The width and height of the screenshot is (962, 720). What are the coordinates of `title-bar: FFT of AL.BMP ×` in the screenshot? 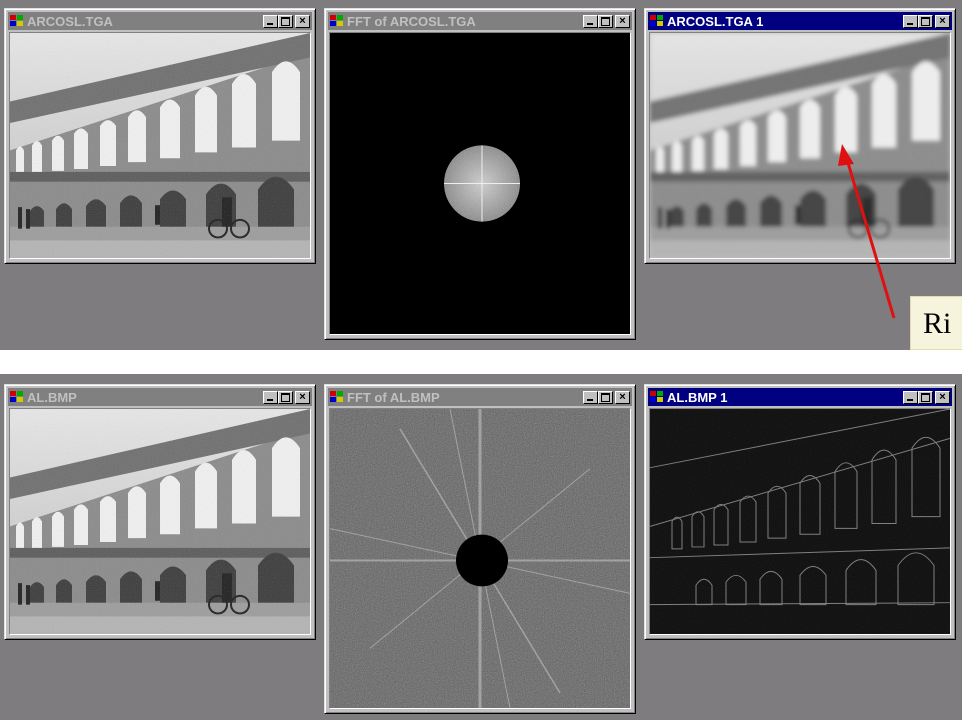 It's located at (480, 397).